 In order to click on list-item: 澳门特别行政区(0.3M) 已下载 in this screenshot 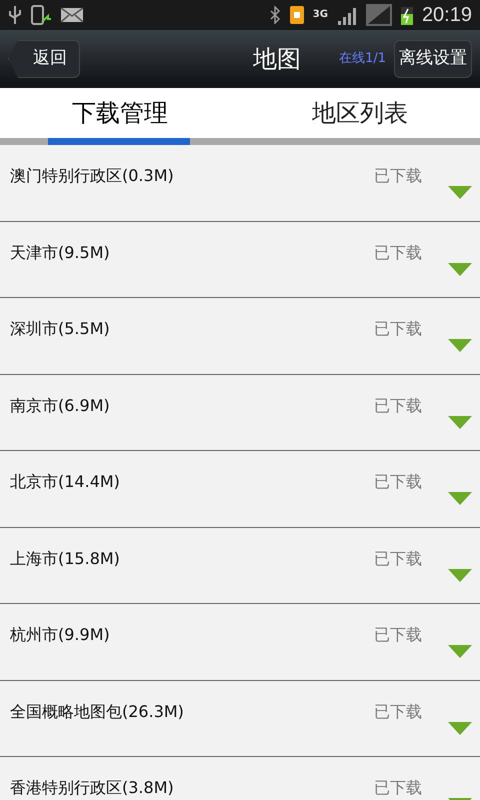, I will do `click(240, 183)`.